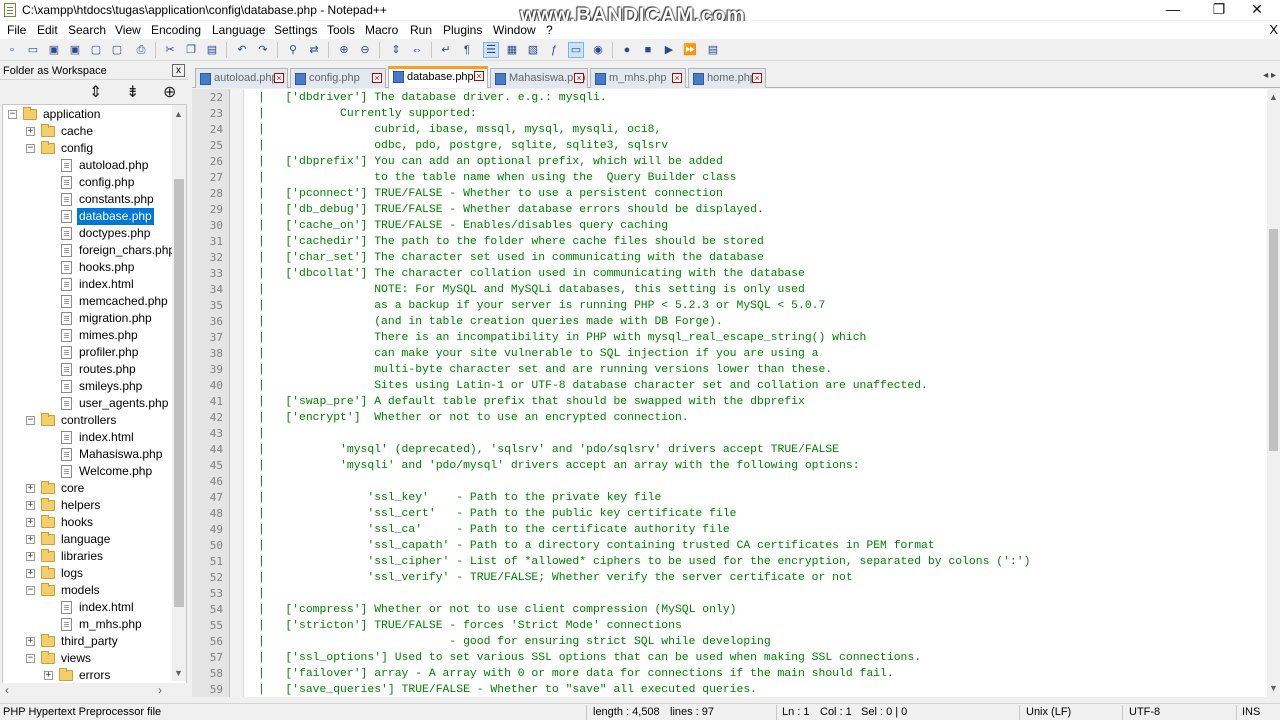  What do you see at coordinates (88, 471) in the screenshot?
I see `tree-file: Welcome.php` at bounding box center [88, 471].